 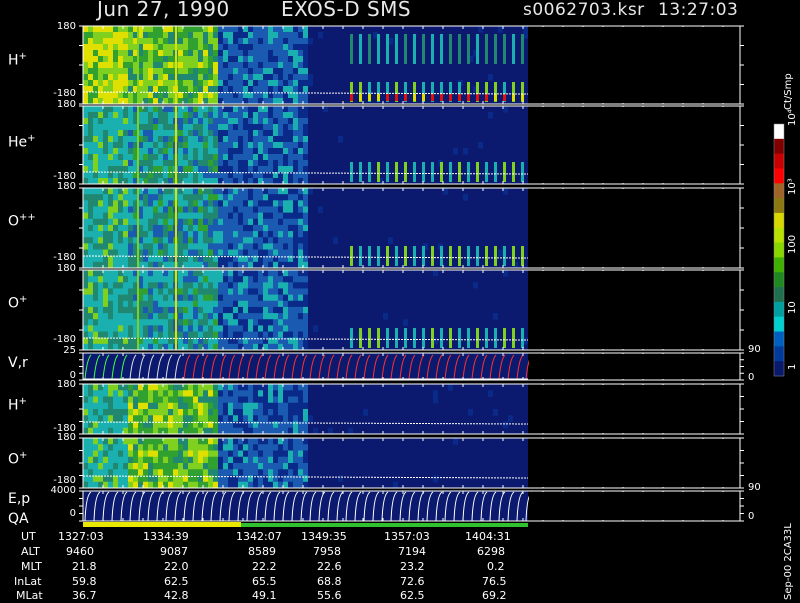 I want to click on panel-label-h-plus-2: H+, so click(x=17, y=405).